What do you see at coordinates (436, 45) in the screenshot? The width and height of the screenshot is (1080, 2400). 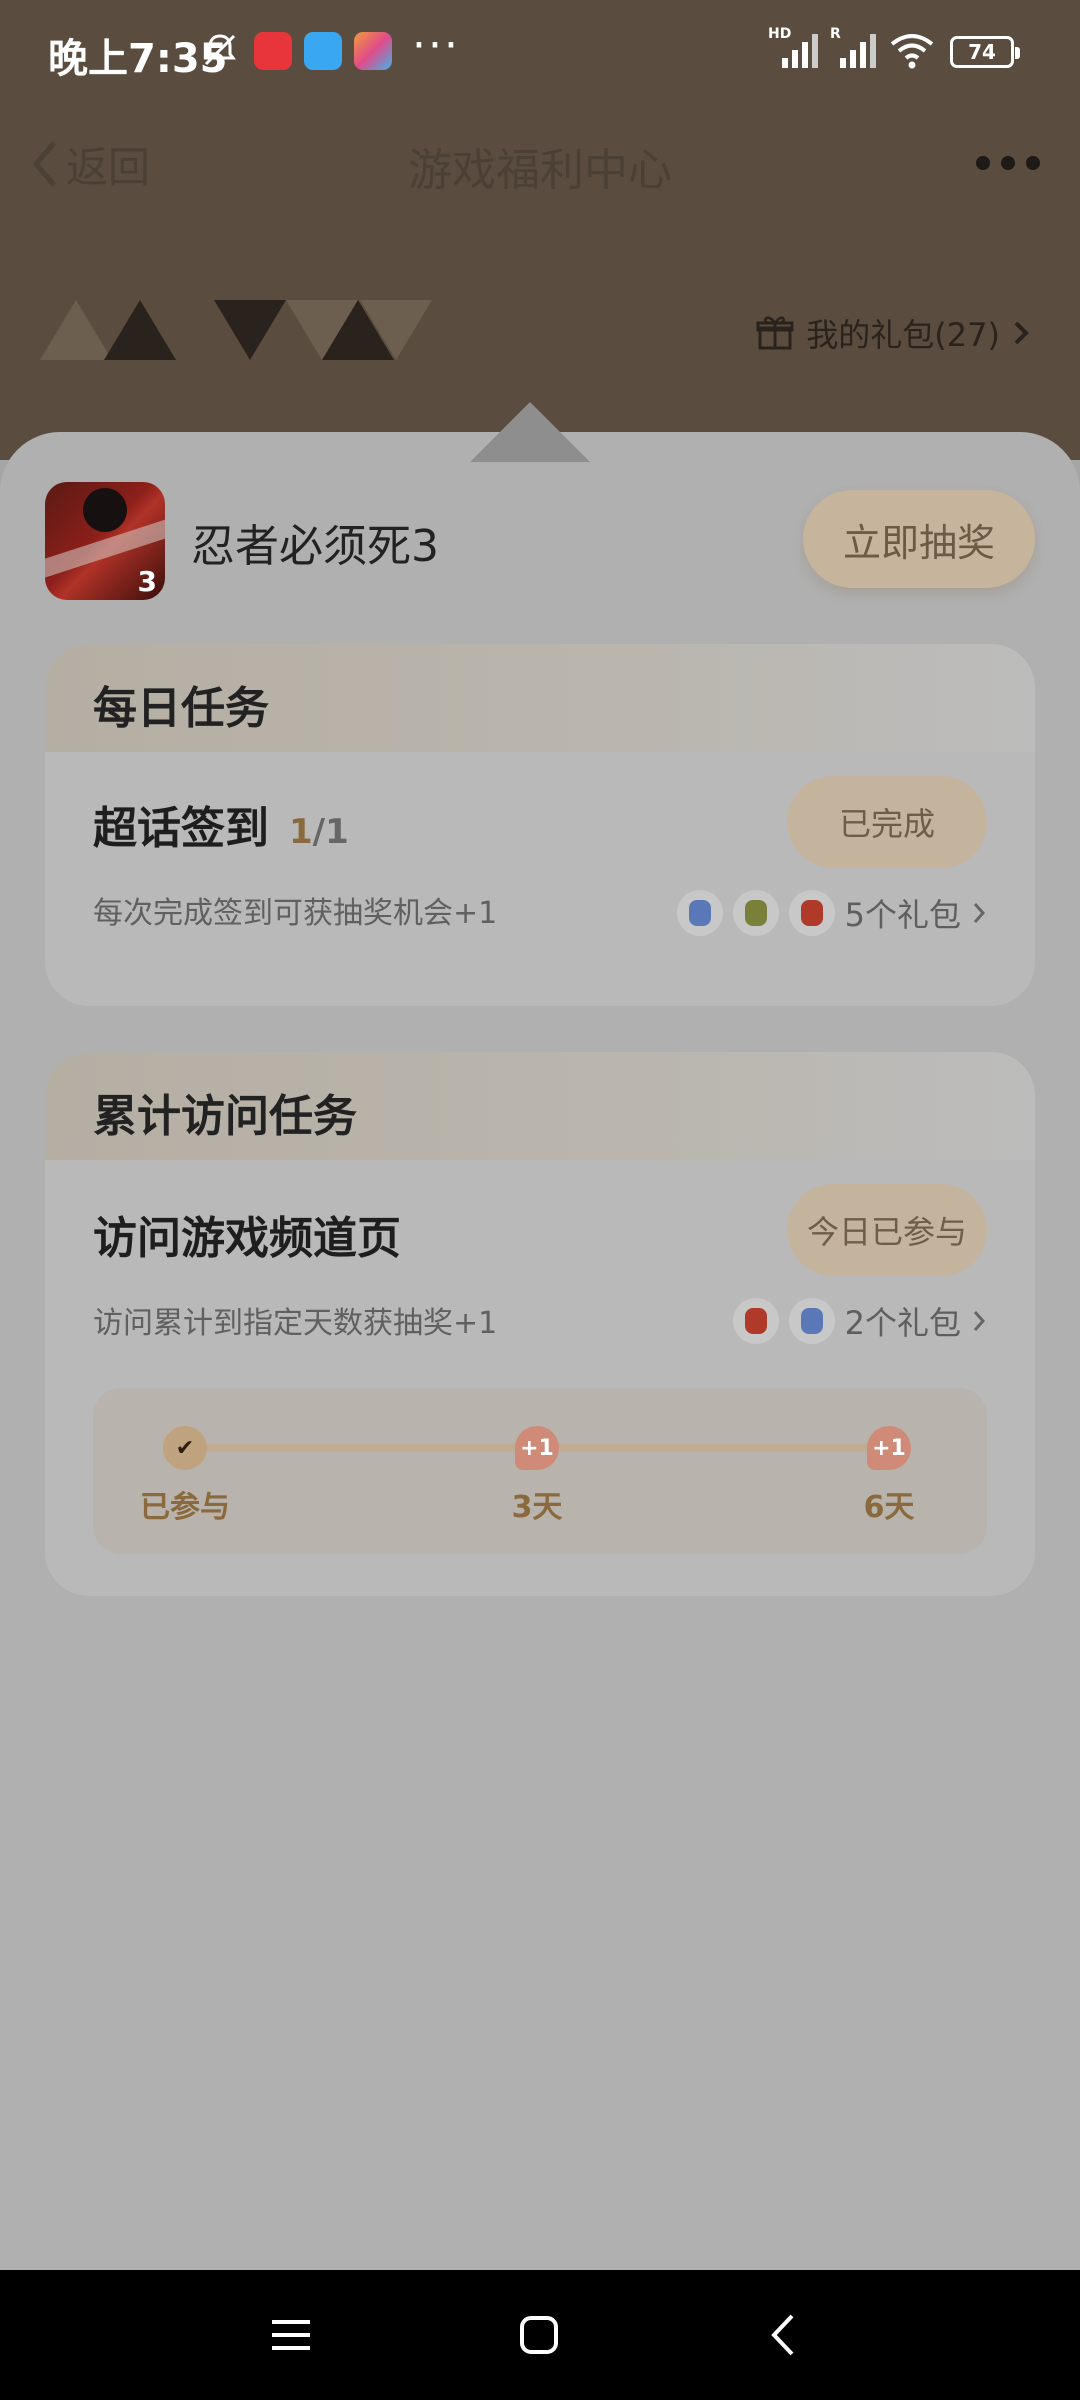 I see `more-notifications-icon: ···` at bounding box center [436, 45].